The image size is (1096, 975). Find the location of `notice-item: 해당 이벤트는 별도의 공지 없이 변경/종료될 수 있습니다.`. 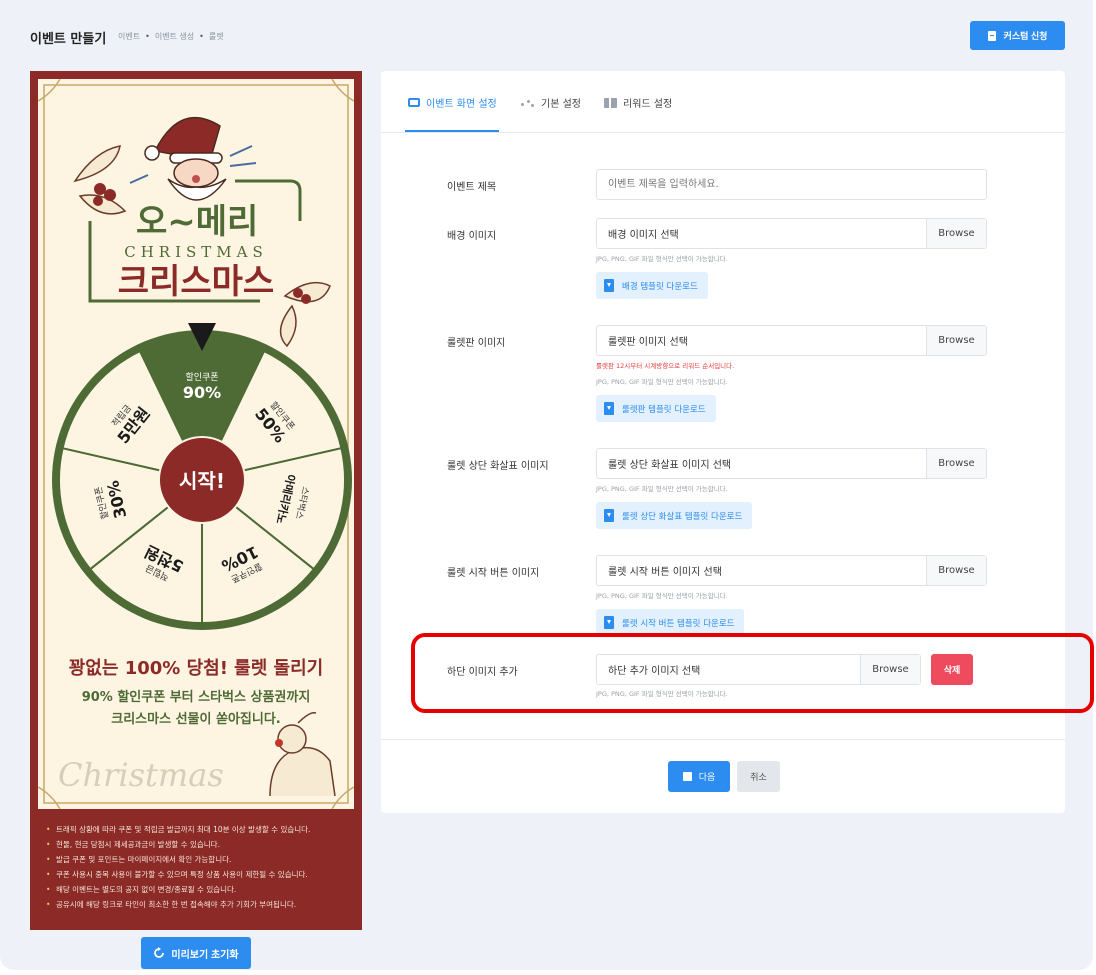

notice-item: 해당 이벤트는 별도의 공지 없이 변경/종료될 수 있습니다. is located at coordinates (201, 889).